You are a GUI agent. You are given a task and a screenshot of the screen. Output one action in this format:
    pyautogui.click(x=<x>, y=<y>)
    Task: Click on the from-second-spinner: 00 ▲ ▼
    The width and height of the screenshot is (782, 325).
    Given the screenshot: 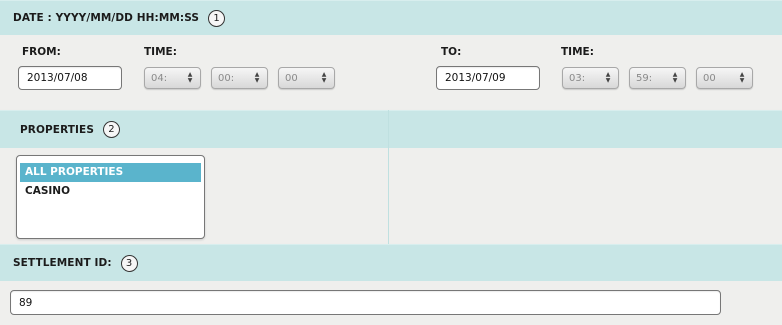 What is the action you would take?
    pyautogui.click(x=306, y=78)
    